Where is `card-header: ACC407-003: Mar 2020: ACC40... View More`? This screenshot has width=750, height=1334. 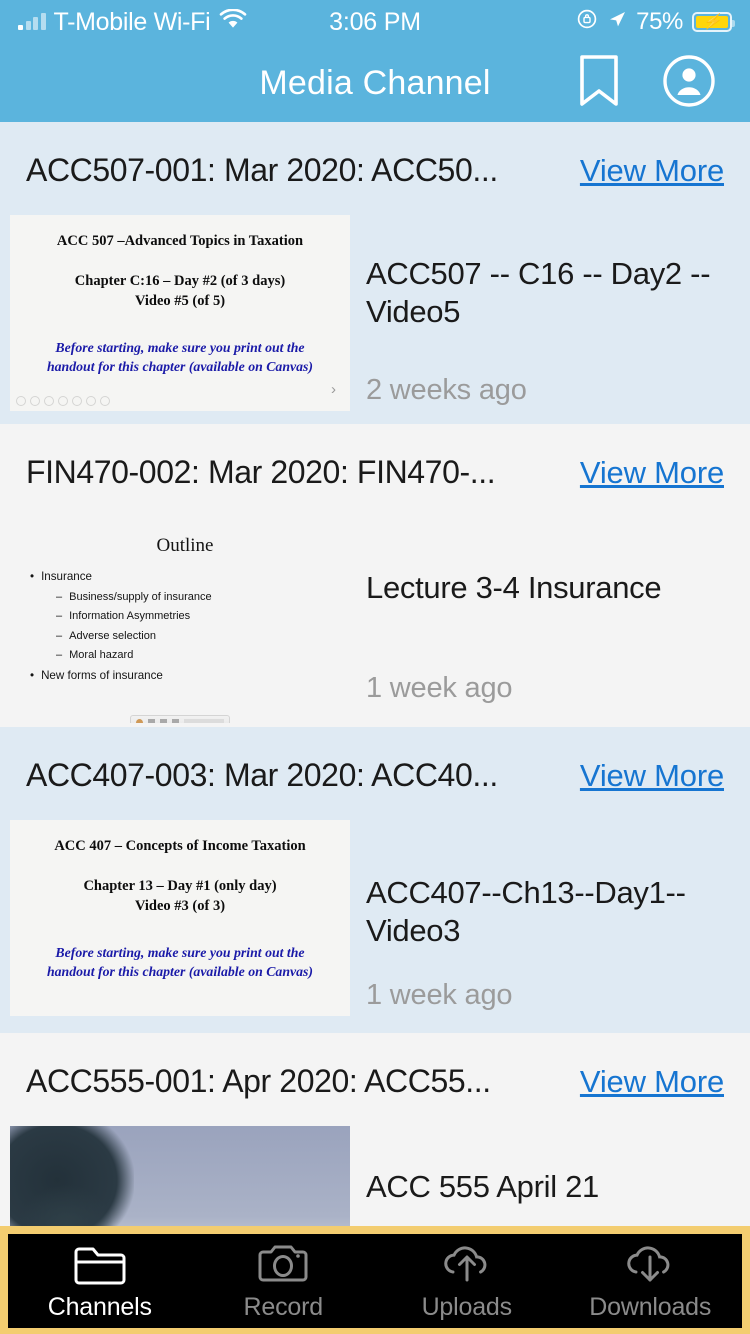 card-header: ACC407-003: Mar 2020: ACC40... View More is located at coordinates (375, 760).